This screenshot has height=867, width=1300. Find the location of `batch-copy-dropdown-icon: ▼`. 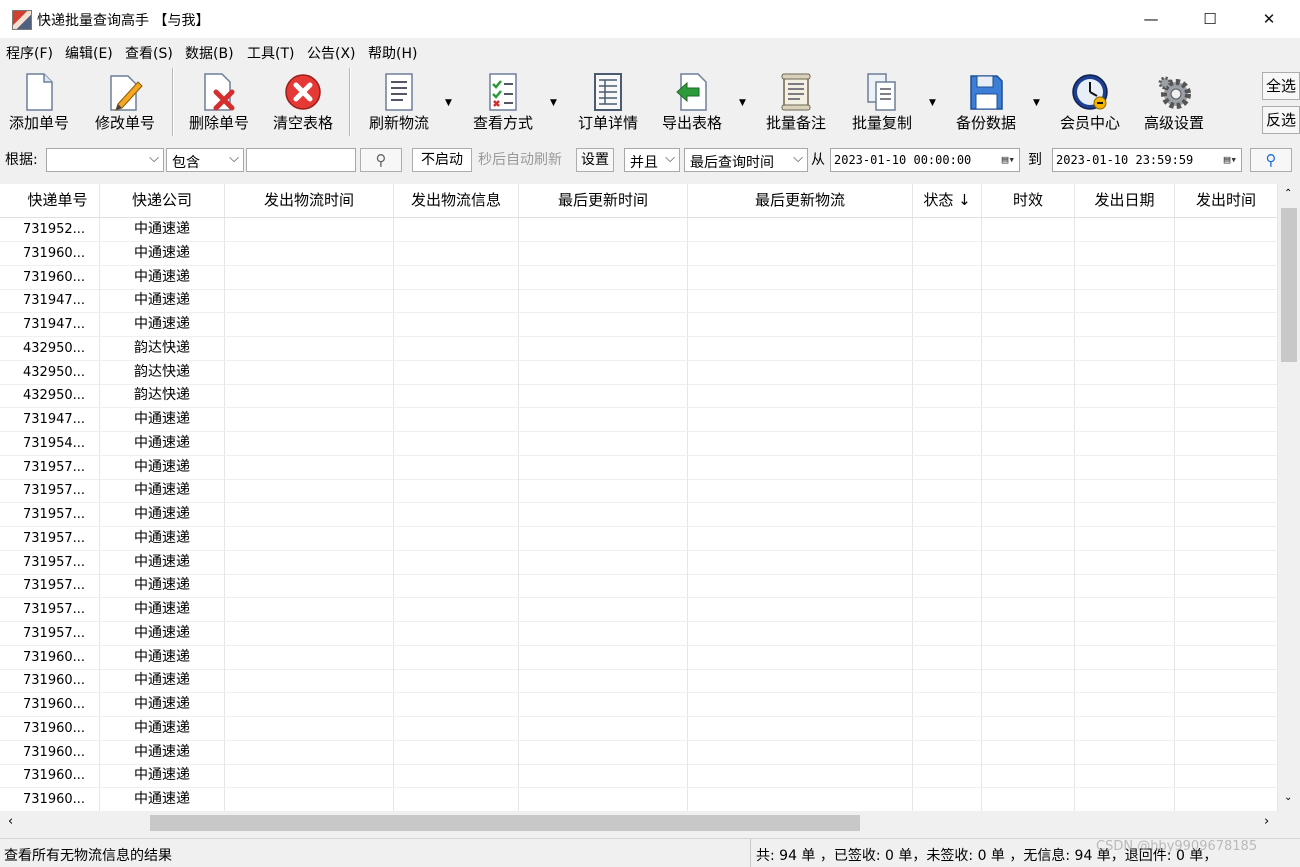

batch-copy-dropdown-icon: ▼ is located at coordinates (932, 103).